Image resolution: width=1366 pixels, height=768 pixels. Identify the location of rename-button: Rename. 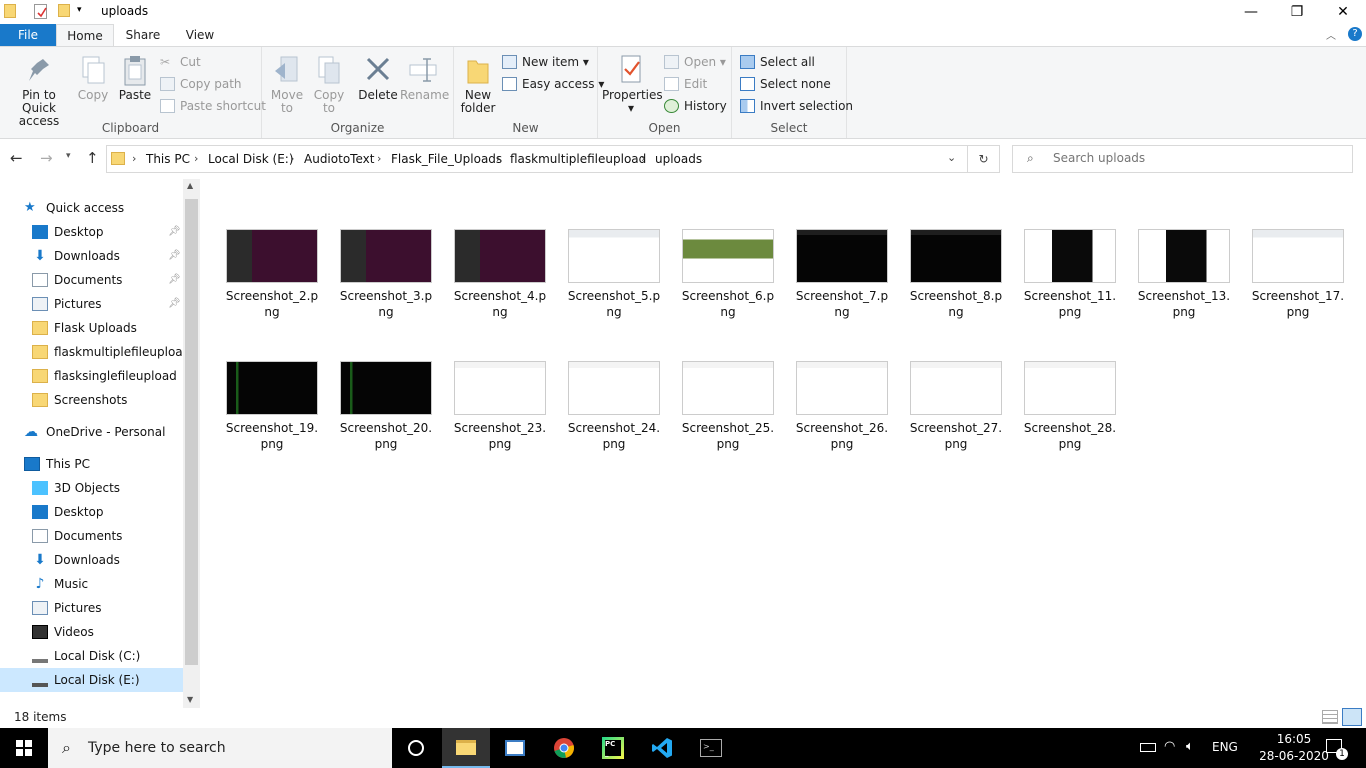
(424, 77).